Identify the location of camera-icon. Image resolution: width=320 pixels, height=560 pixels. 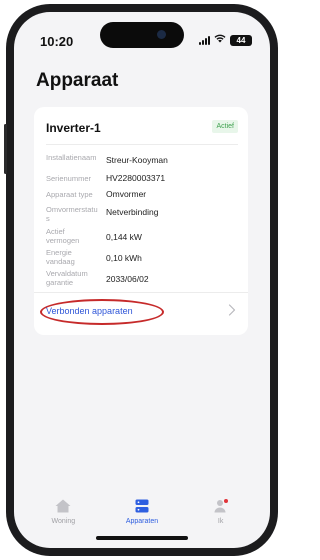
(161, 34).